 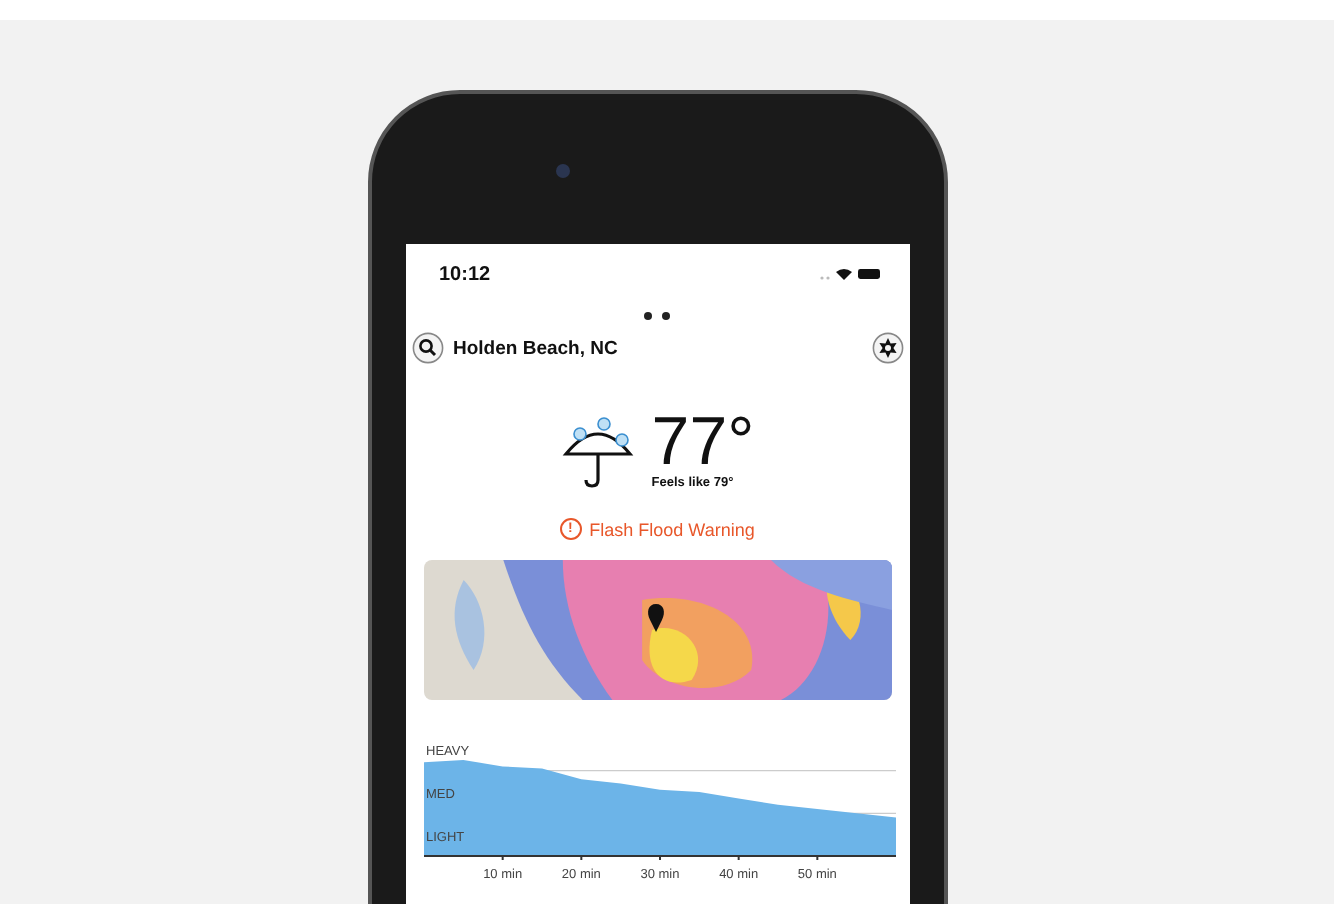 What do you see at coordinates (536, 348) in the screenshot?
I see `location-name: Holden Beach, NC` at bounding box center [536, 348].